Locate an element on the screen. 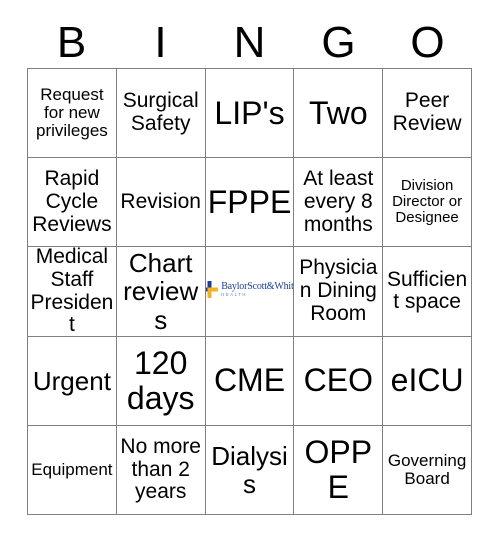 Image resolution: width=500 pixels, height=544 pixels. bingo-cell-label: eICU is located at coordinates (427, 380).